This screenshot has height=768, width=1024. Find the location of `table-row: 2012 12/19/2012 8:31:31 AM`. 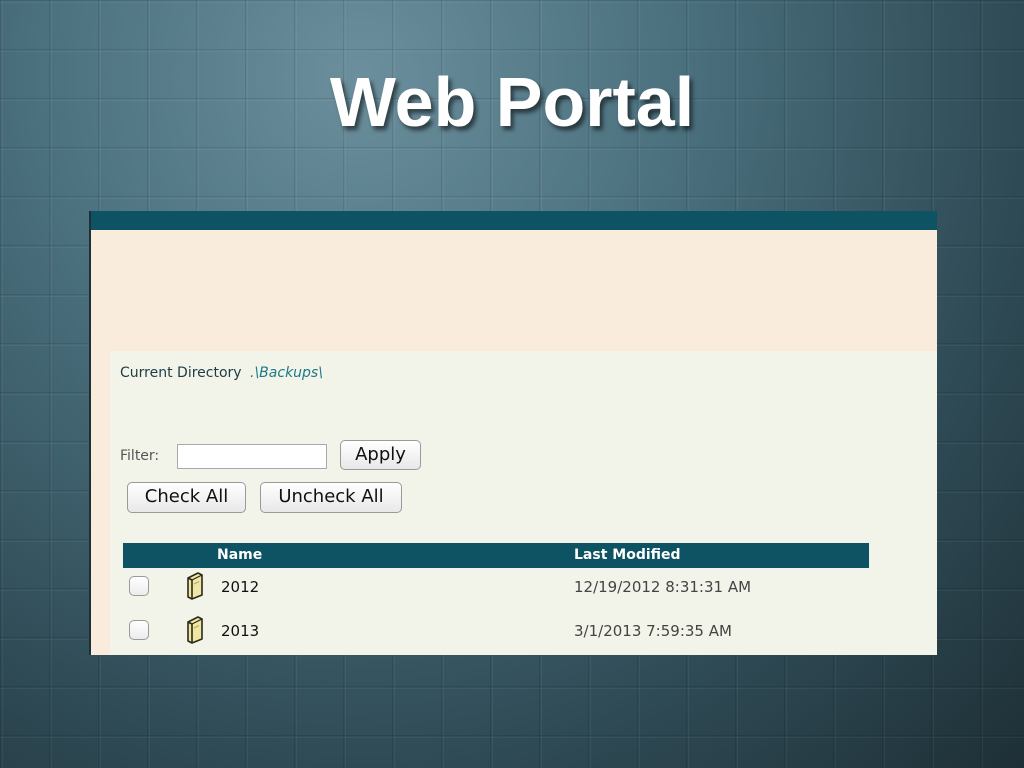

table-row: 2012 12/19/2012 8:31:31 AM is located at coordinates (496, 588).